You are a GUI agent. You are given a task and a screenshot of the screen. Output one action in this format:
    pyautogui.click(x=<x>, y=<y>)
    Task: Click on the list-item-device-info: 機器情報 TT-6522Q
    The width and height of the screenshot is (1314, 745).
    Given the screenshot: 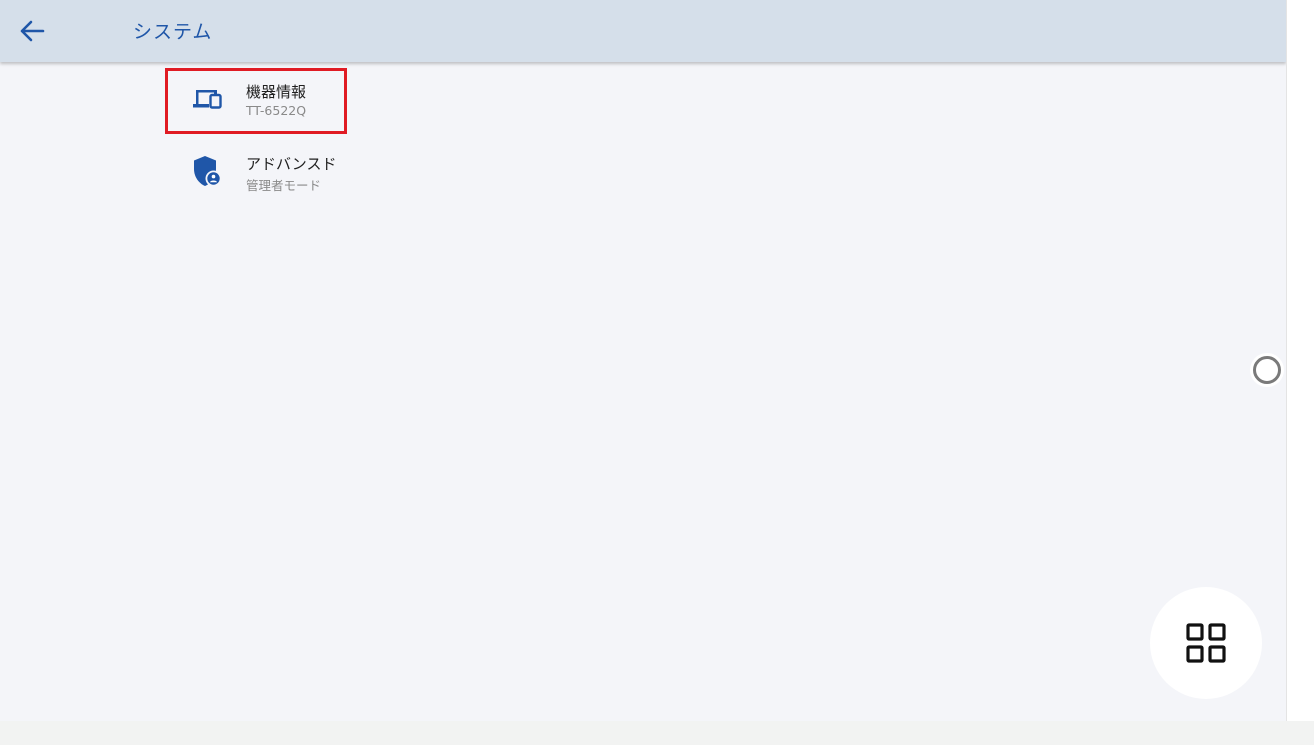 What is the action you would take?
    pyautogui.click(x=256, y=101)
    